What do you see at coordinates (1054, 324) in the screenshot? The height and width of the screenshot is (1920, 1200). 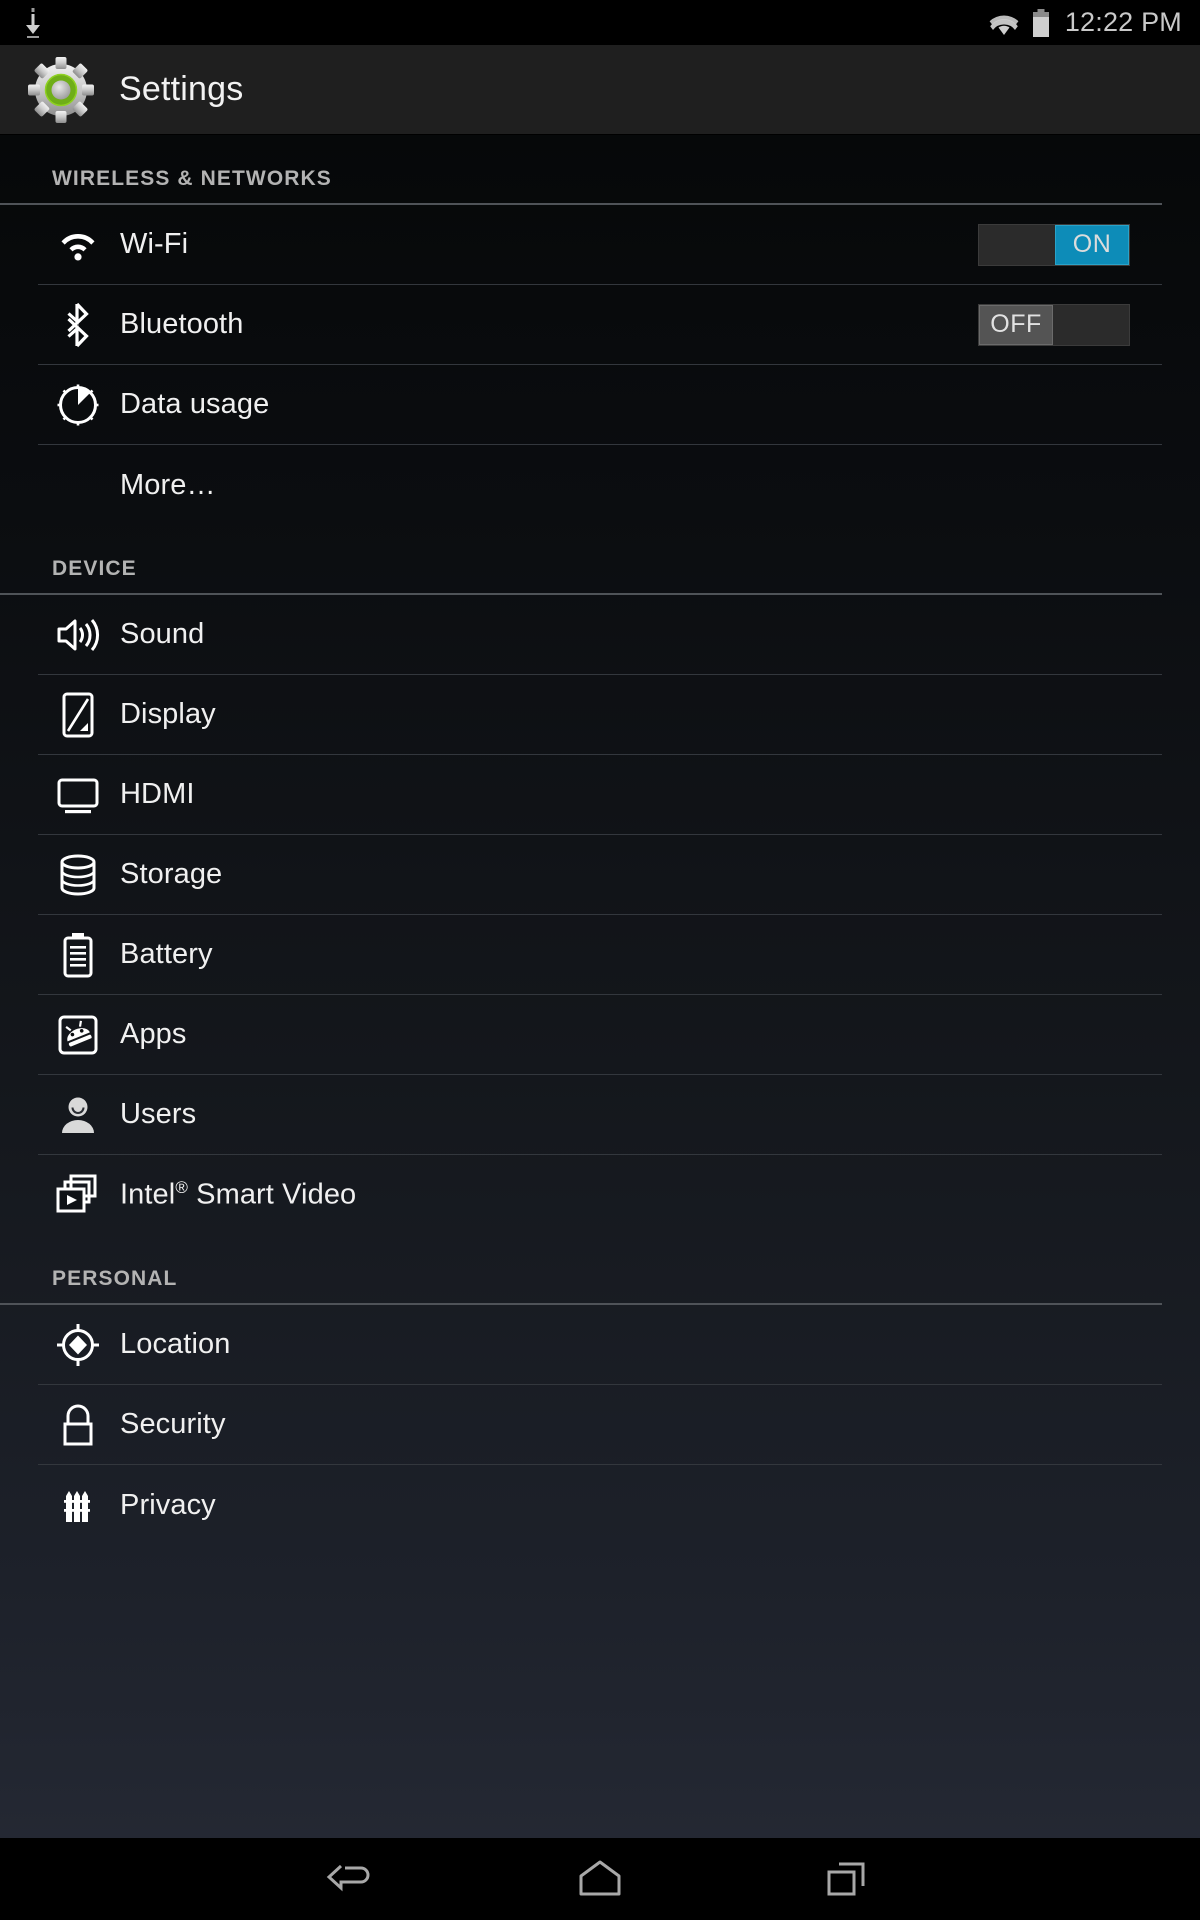 I see `bluetooth-toggle: OFF` at bounding box center [1054, 324].